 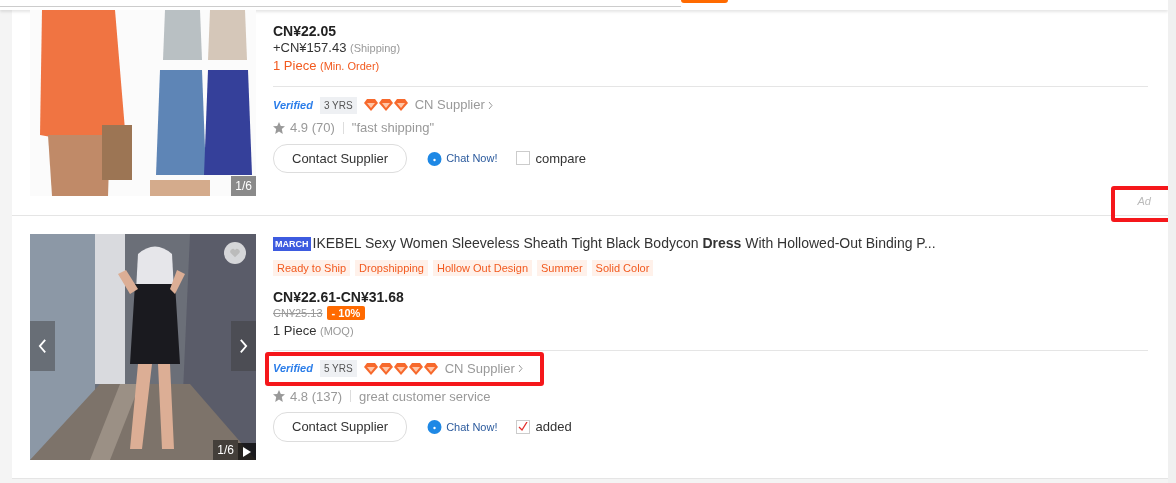 I want to click on discount-badge: - 10%, so click(x=346, y=313).